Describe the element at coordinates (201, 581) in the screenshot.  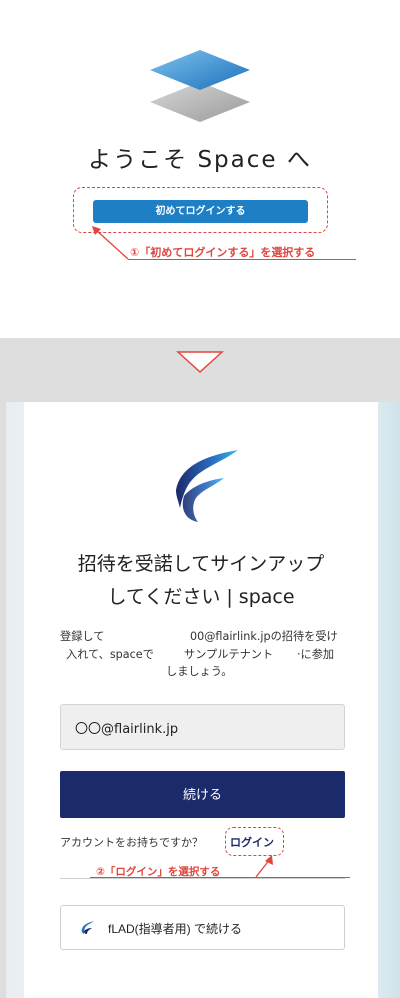
I see `signup-heading: 招待を受諾してサインアップ してください | space` at that location.